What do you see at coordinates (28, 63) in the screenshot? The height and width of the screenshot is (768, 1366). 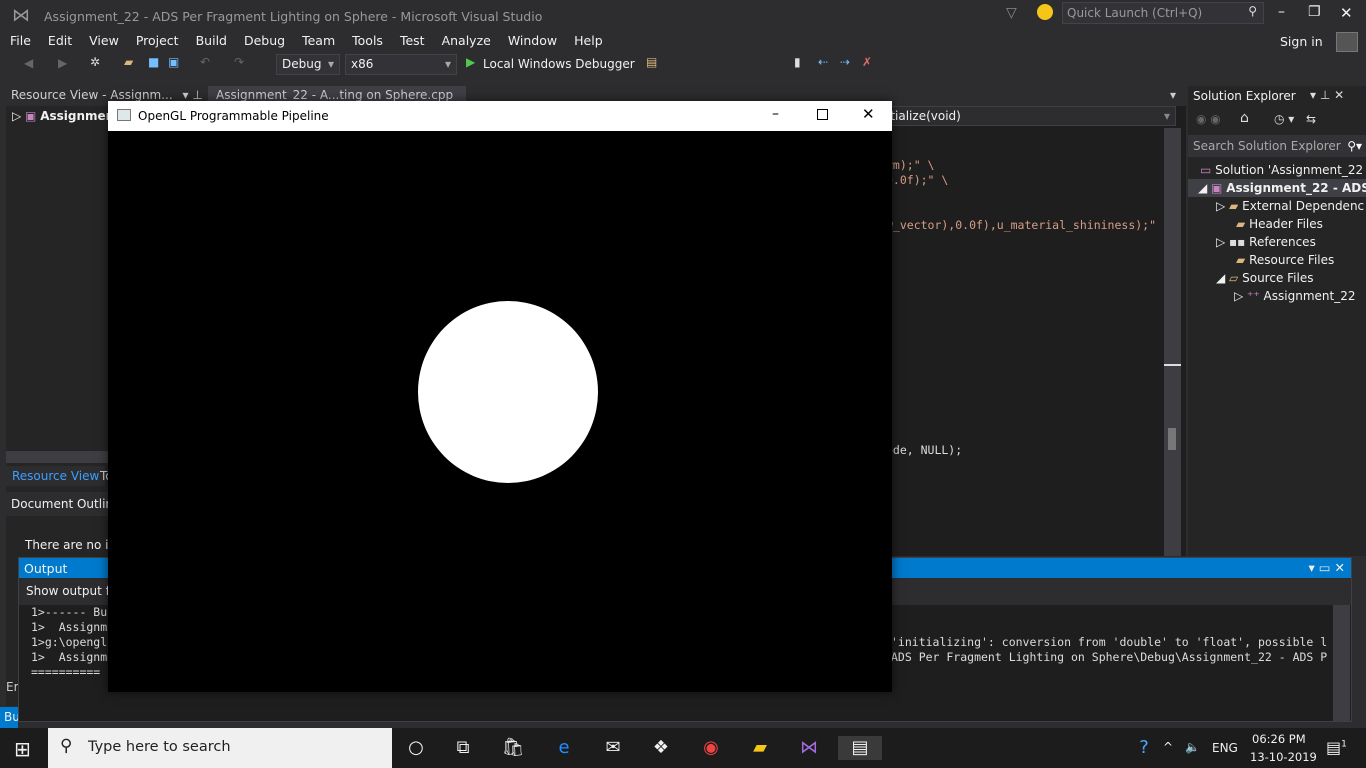 I see `back-icon: ◀` at bounding box center [28, 63].